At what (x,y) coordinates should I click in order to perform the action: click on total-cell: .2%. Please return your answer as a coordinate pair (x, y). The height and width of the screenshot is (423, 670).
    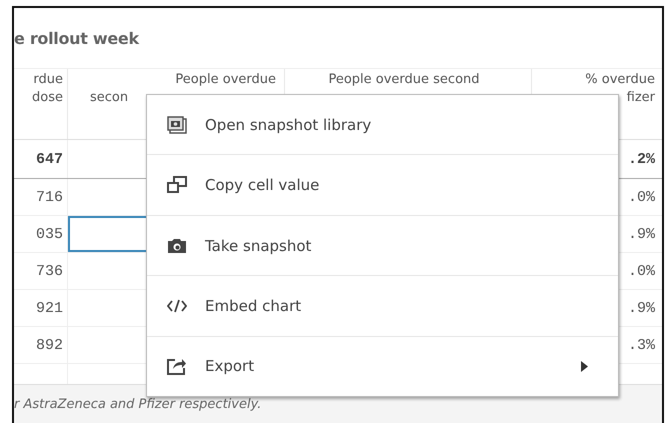
    Looking at the image, I should click on (641, 159).